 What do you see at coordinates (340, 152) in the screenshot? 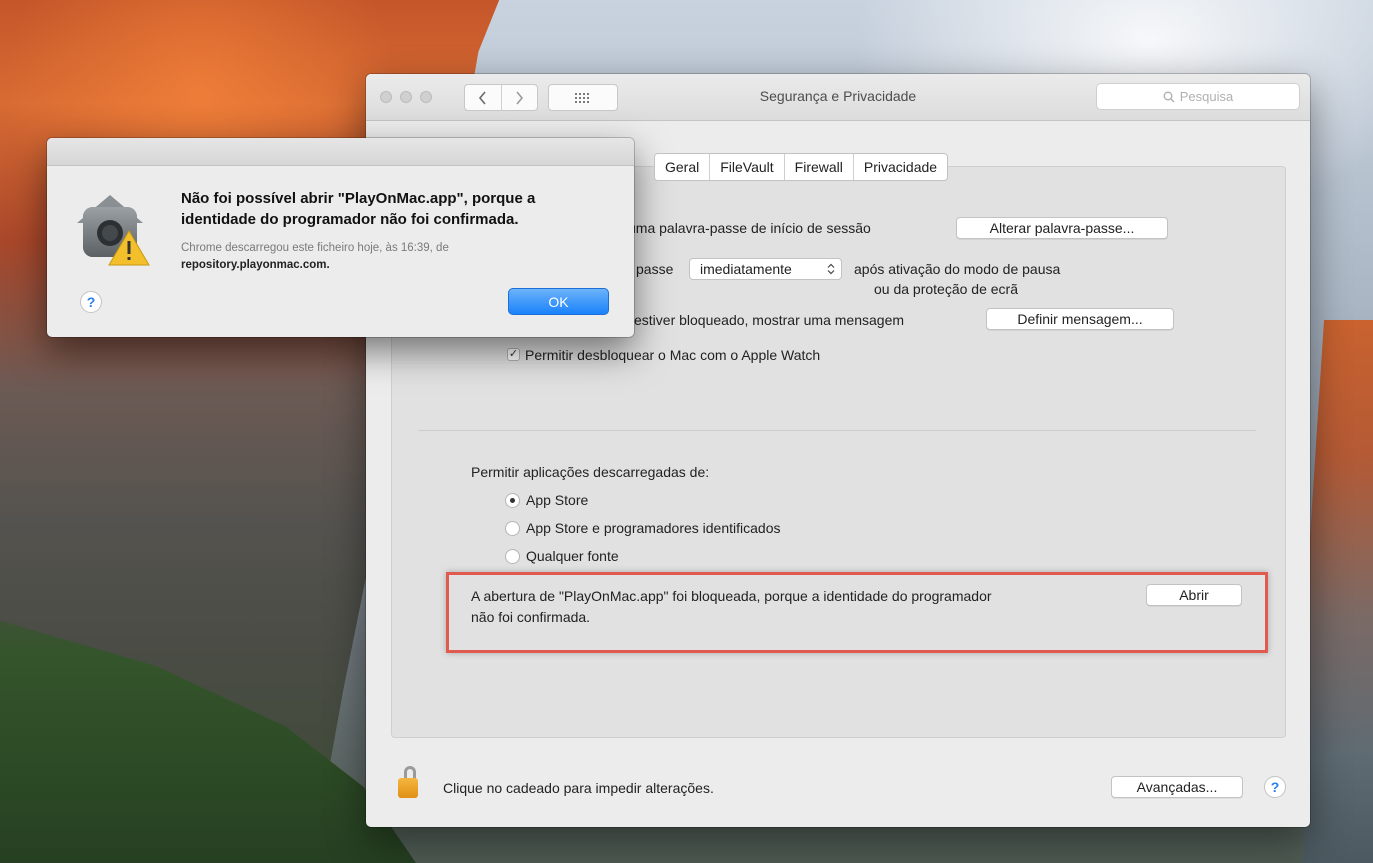
I see `alert-titlebar` at bounding box center [340, 152].